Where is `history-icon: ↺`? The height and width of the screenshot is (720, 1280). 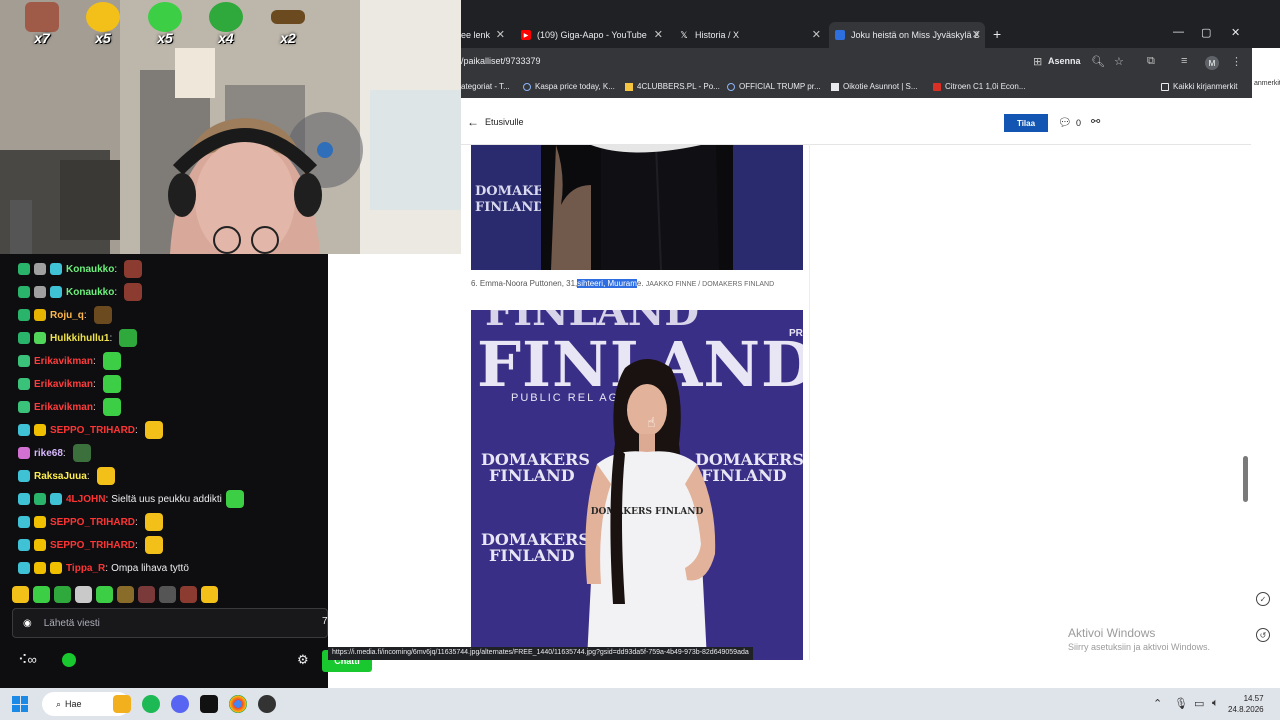 history-icon: ↺ is located at coordinates (1263, 635).